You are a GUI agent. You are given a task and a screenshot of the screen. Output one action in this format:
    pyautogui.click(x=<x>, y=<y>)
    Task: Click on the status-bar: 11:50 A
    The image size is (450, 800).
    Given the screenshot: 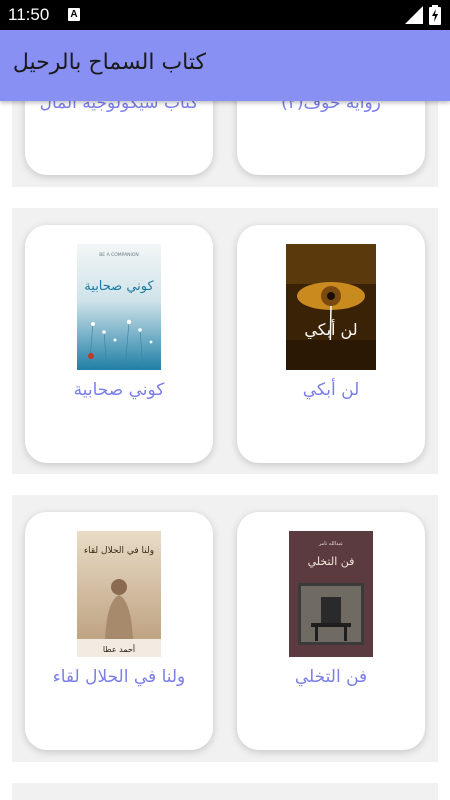 What is the action you would take?
    pyautogui.click(x=225, y=15)
    